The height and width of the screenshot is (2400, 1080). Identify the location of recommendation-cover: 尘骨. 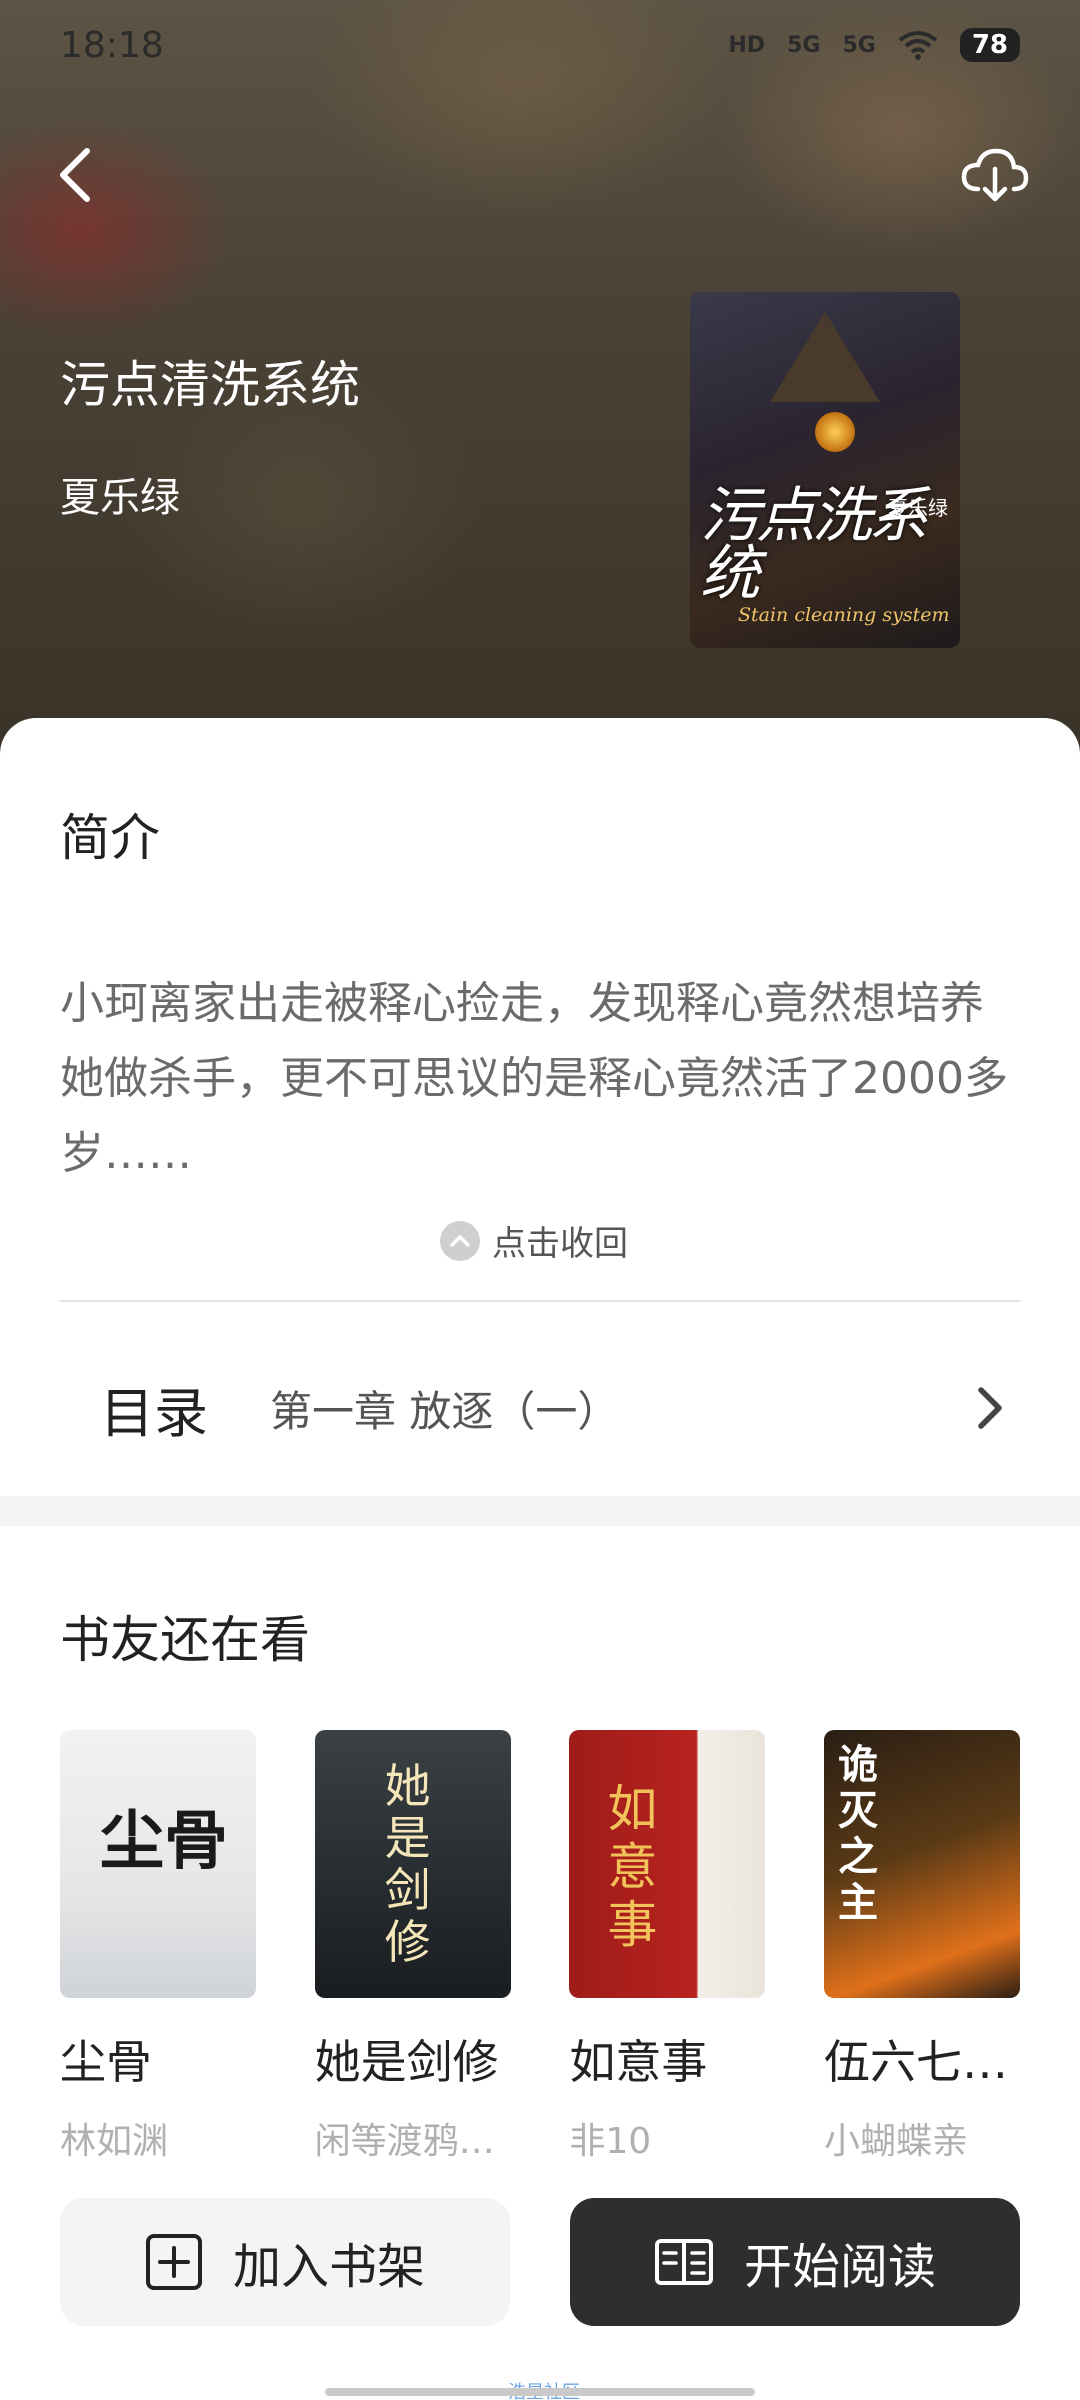
(158, 1864).